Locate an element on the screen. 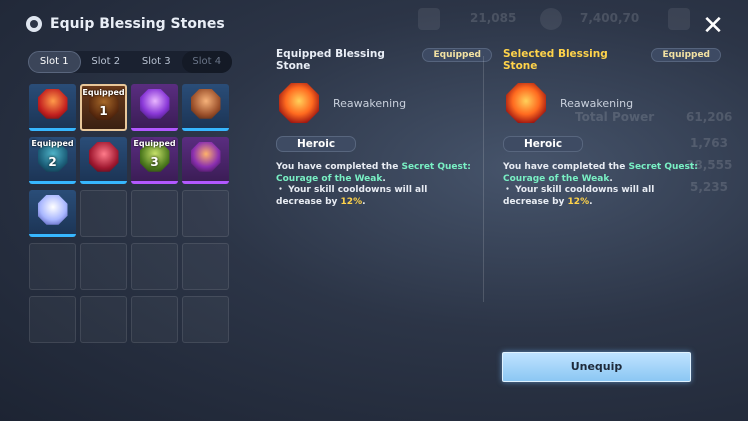  purple-figure-stone-icon is located at coordinates (154, 103).